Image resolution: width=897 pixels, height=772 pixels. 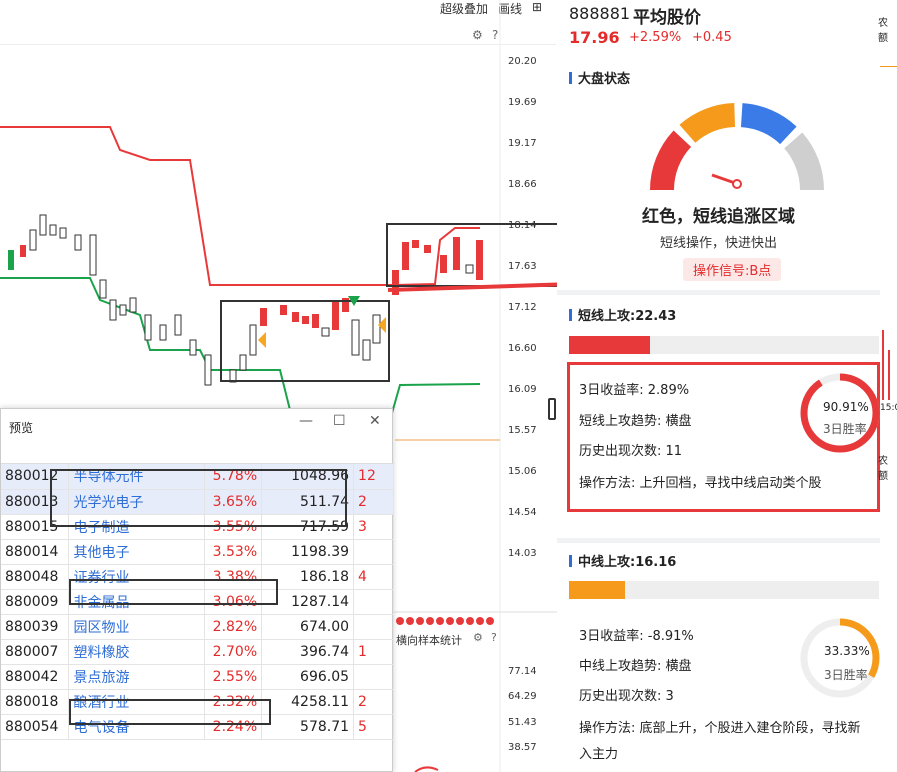 I want to click on mid-title: 中线上攻:16.16, so click(x=622, y=560).